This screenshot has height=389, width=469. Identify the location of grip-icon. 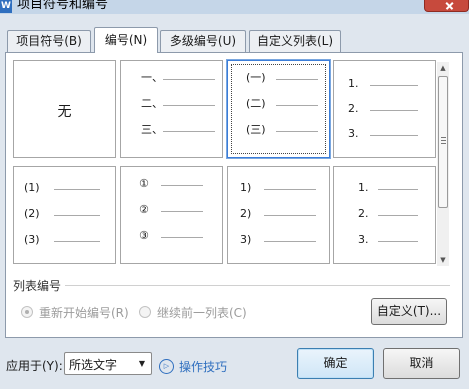
(443, 140).